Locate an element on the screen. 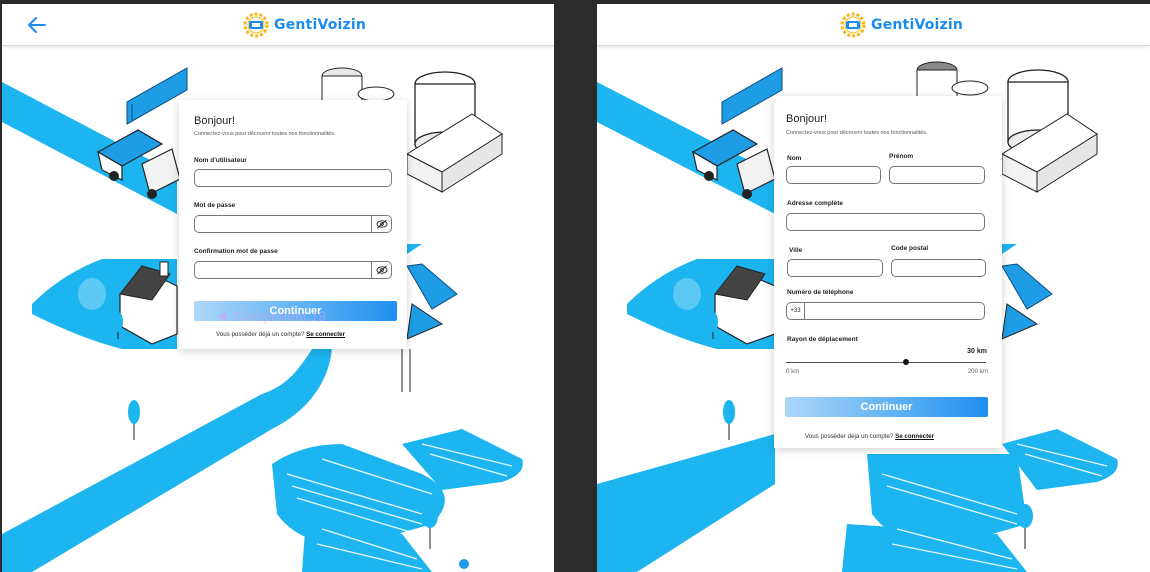 The image size is (1150, 572). nom-label: Nom is located at coordinates (794, 158).